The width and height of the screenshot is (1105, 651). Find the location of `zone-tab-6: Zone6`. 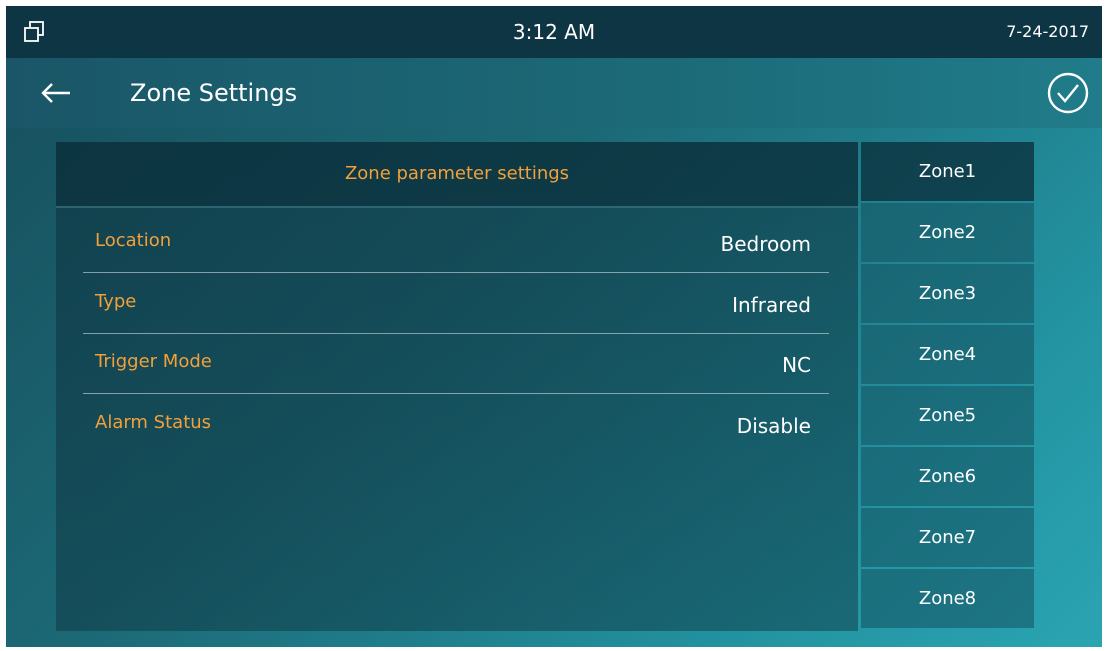

zone-tab-6: Zone6 is located at coordinates (947, 476).